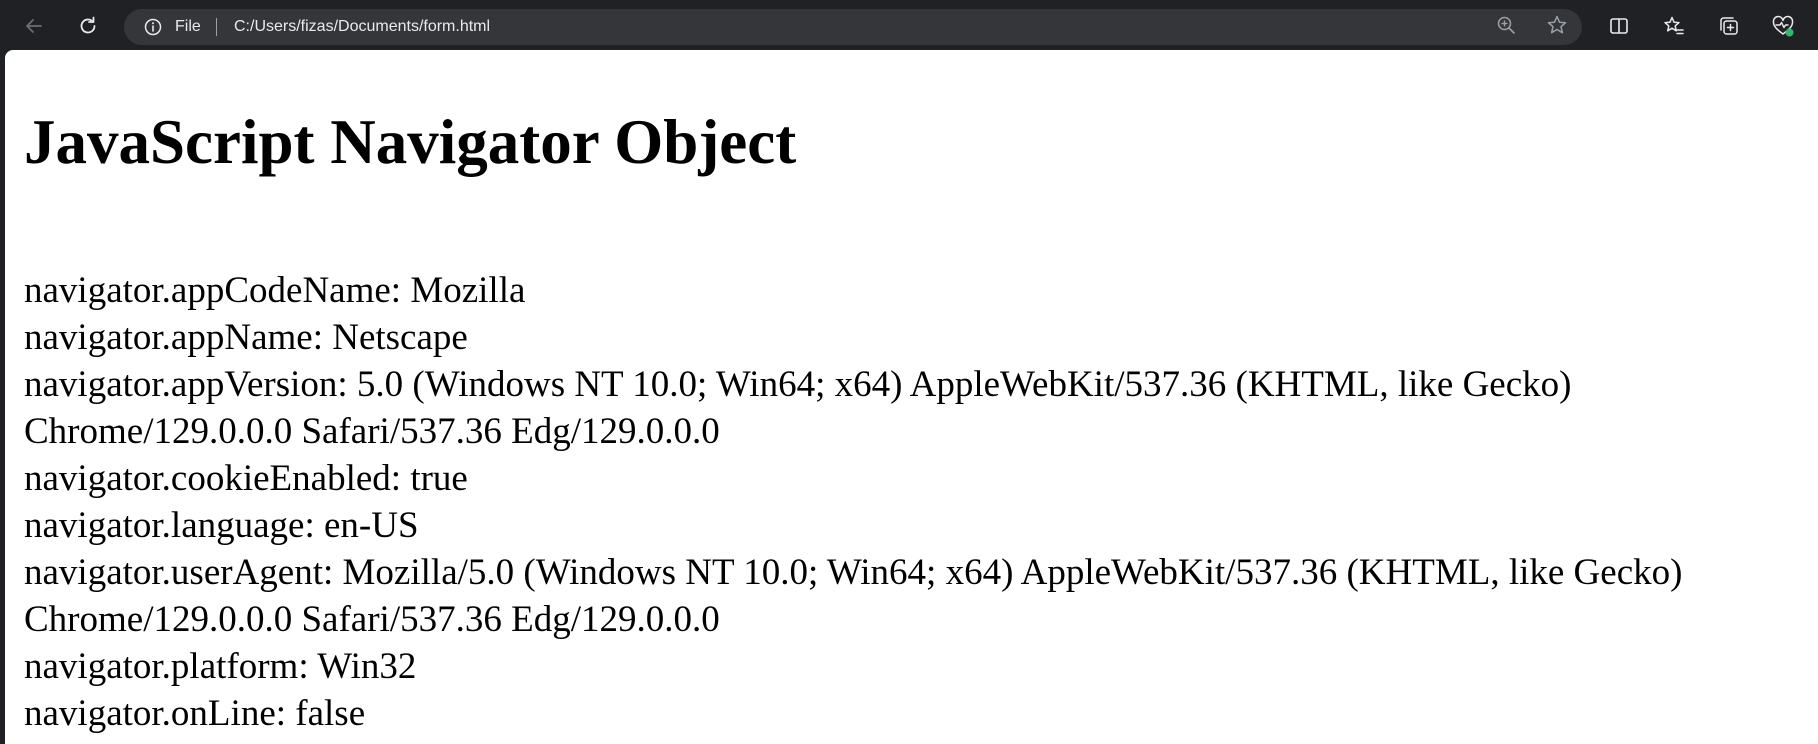  What do you see at coordinates (153, 27) in the screenshot?
I see `info-icon` at bounding box center [153, 27].